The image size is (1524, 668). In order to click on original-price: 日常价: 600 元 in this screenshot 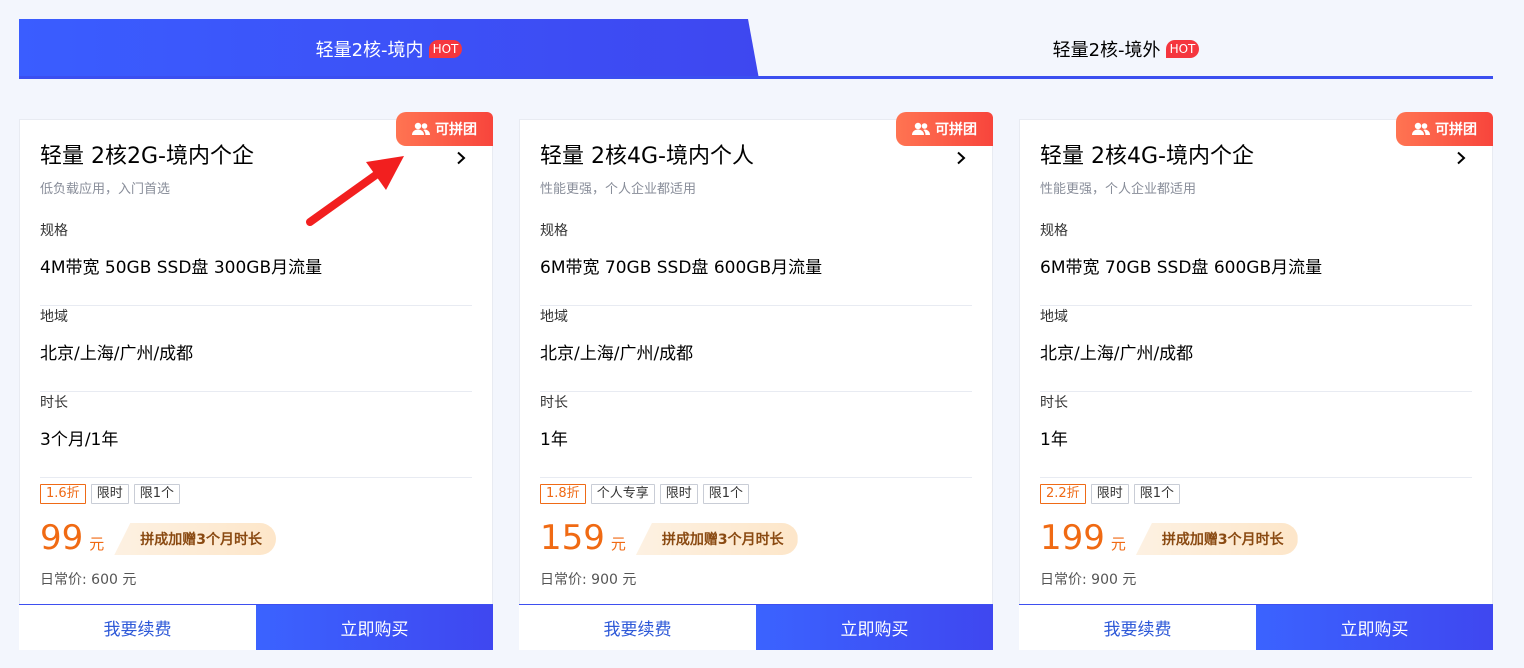, I will do `click(88, 580)`.